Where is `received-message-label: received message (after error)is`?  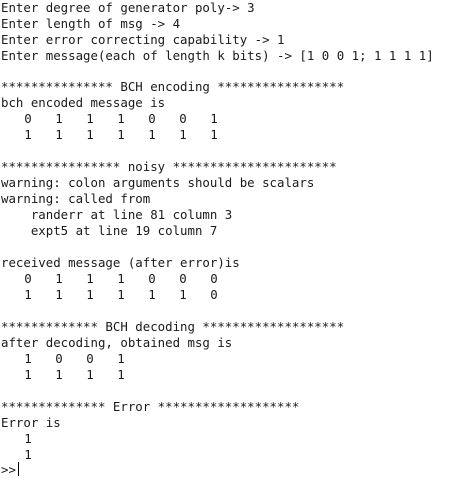 received-message-label: received message (after error)is is located at coordinates (120, 262).